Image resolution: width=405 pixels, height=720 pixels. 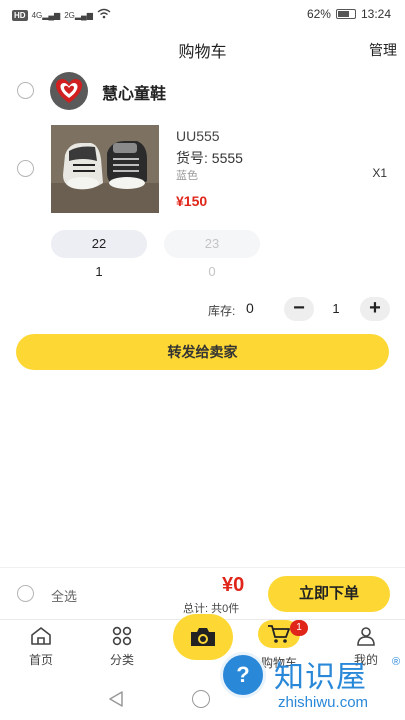 I want to click on home-icon, so click(x=41, y=636).